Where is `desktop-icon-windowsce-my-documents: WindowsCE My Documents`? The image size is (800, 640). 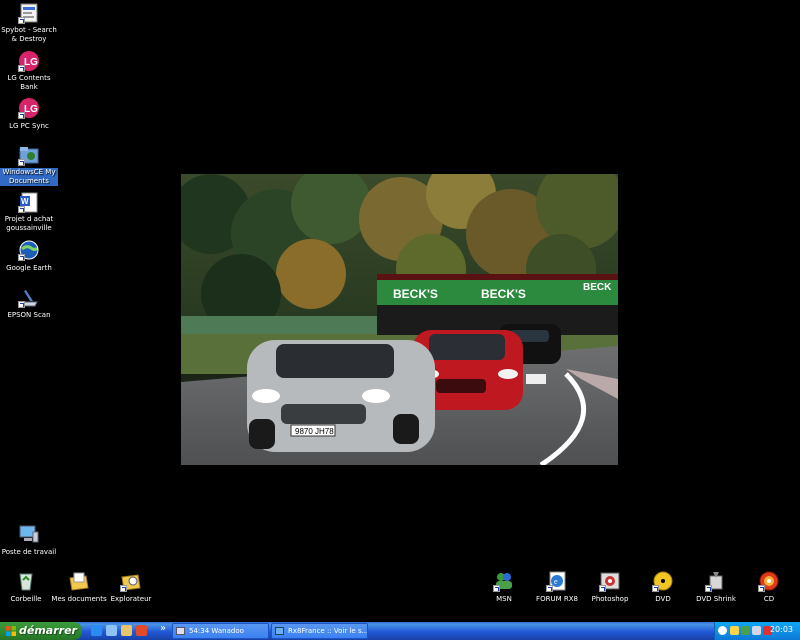 desktop-icon-windowsce-my-documents: WindowsCE My Documents is located at coordinates (29, 165).